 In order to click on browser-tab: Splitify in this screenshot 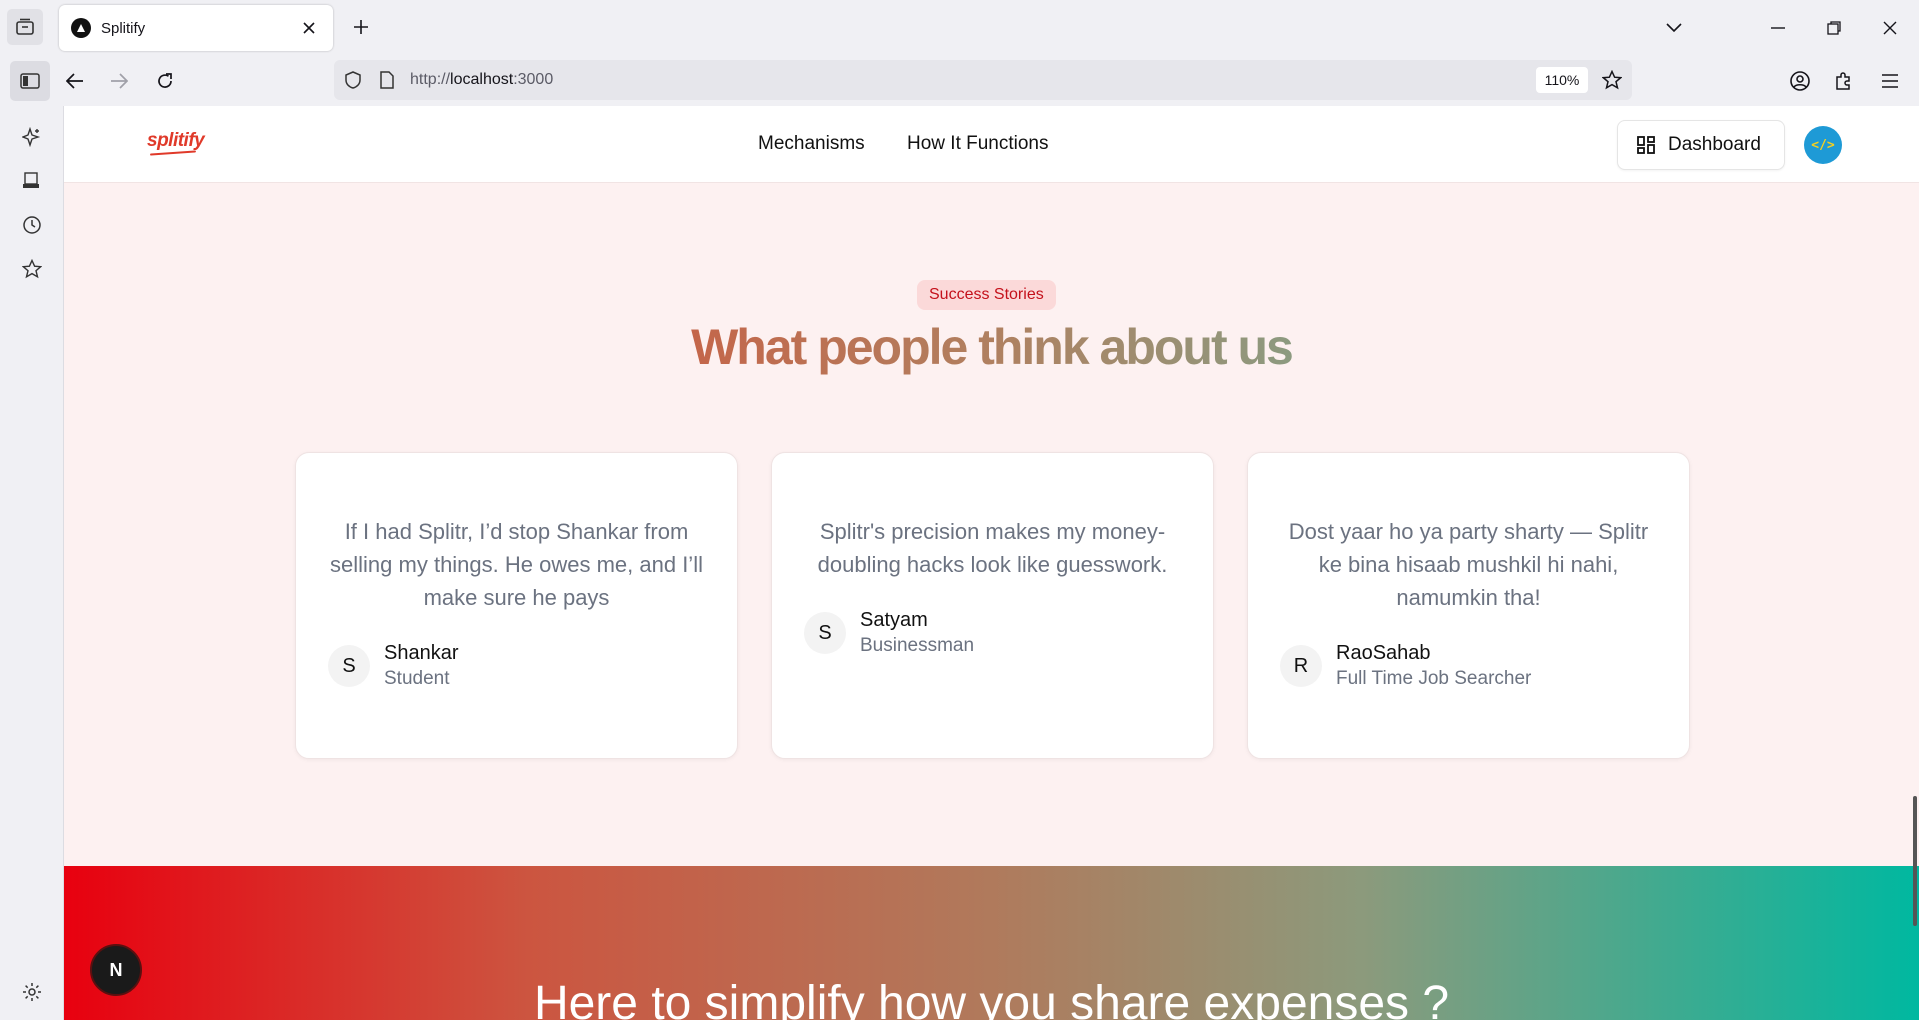, I will do `click(196, 28)`.